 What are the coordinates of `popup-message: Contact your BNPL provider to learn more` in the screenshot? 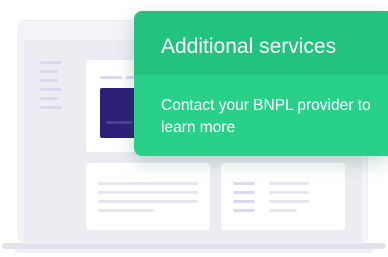 It's located at (266, 116).